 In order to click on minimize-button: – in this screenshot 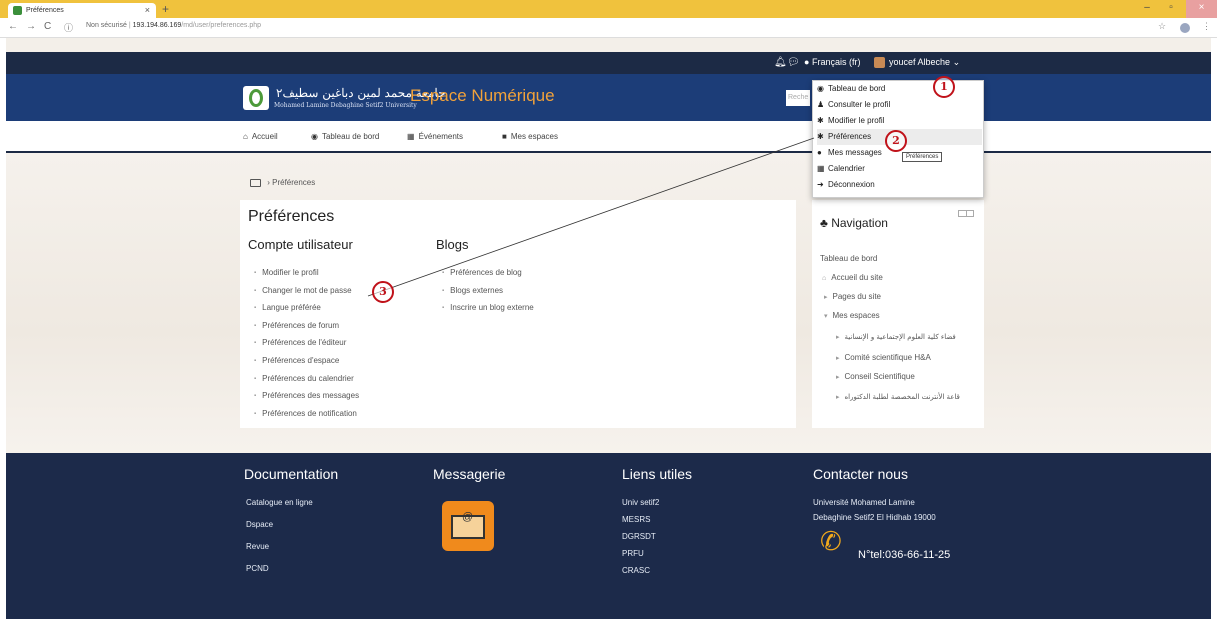, I will do `click(1147, 9)`.